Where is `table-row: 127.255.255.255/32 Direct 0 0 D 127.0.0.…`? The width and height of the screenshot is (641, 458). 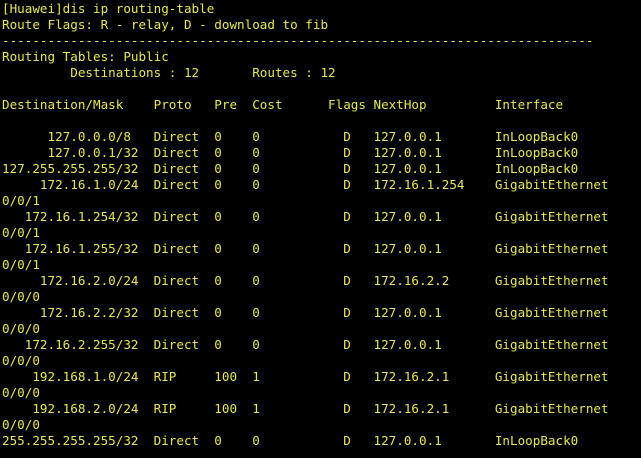
table-row: 127.255.255.255/32 Direct 0 0 D 127.0.0.… is located at coordinates (290, 168).